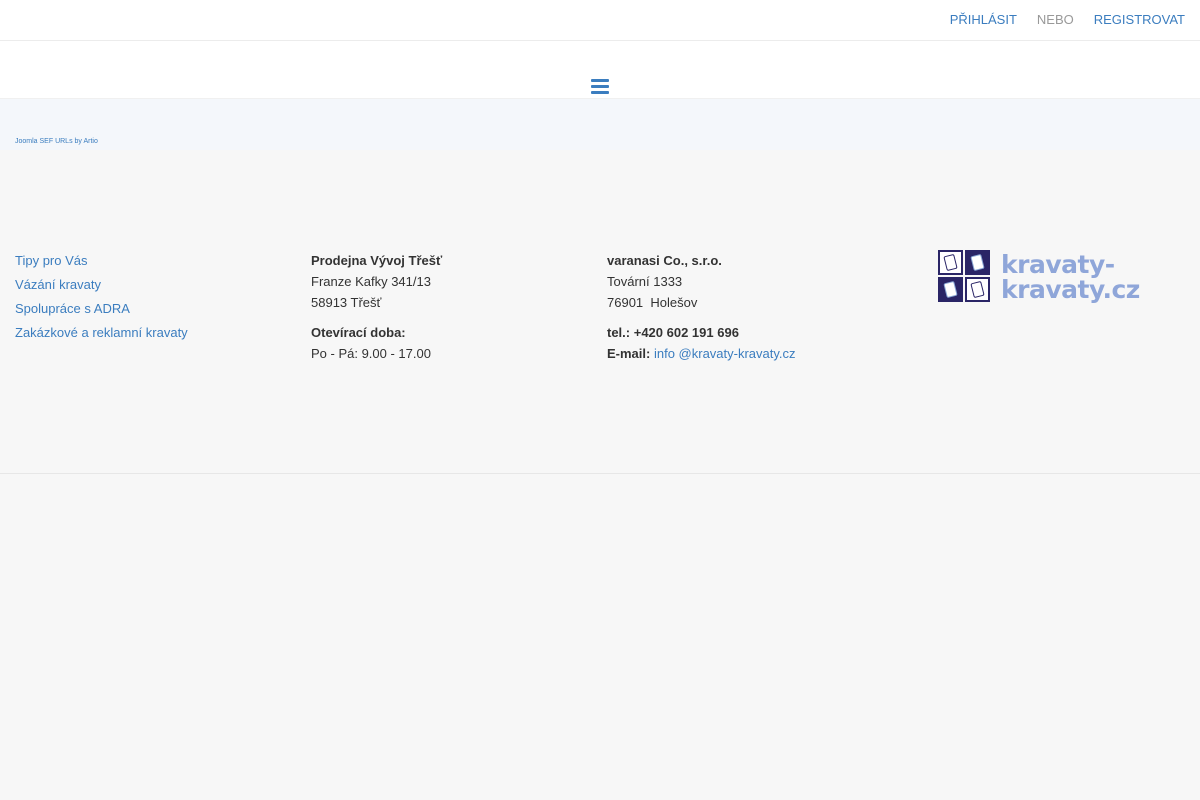  What do you see at coordinates (1055, 19) in the screenshot?
I see `or-separator: NEBO` at bounding box center [1055, 19].